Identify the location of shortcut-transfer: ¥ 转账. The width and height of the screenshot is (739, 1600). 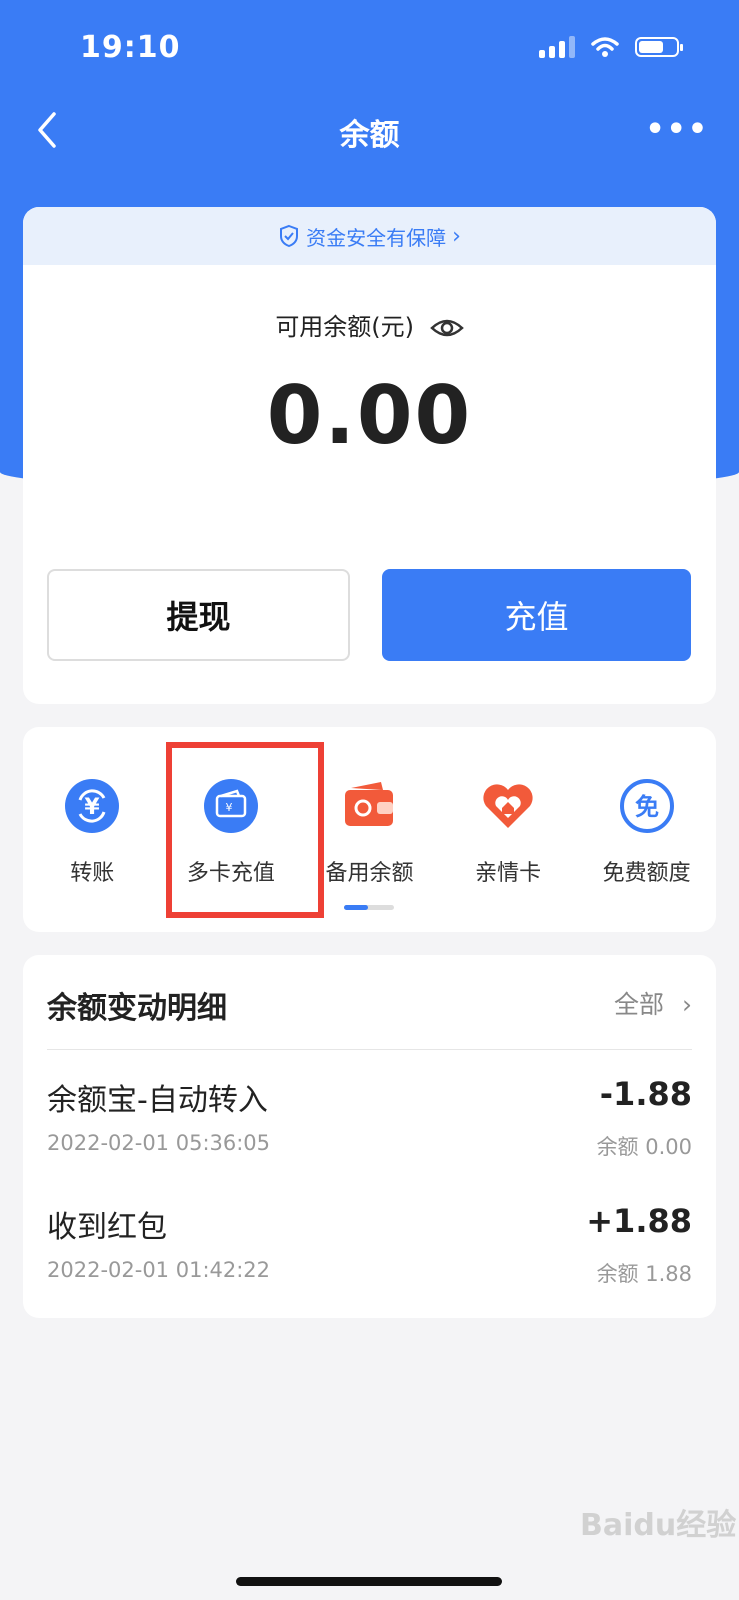
(92, 832).